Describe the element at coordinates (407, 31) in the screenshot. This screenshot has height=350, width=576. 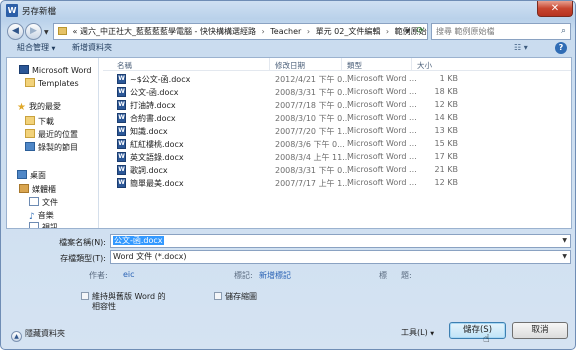
I see `address-dropdown-icon: ▼` at that location.